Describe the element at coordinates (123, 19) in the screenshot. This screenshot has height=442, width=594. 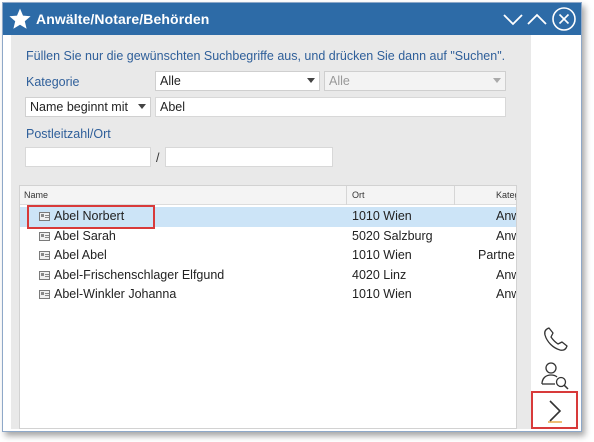
I see `window-title: Anwälte/Notare/Behörden` at that location.